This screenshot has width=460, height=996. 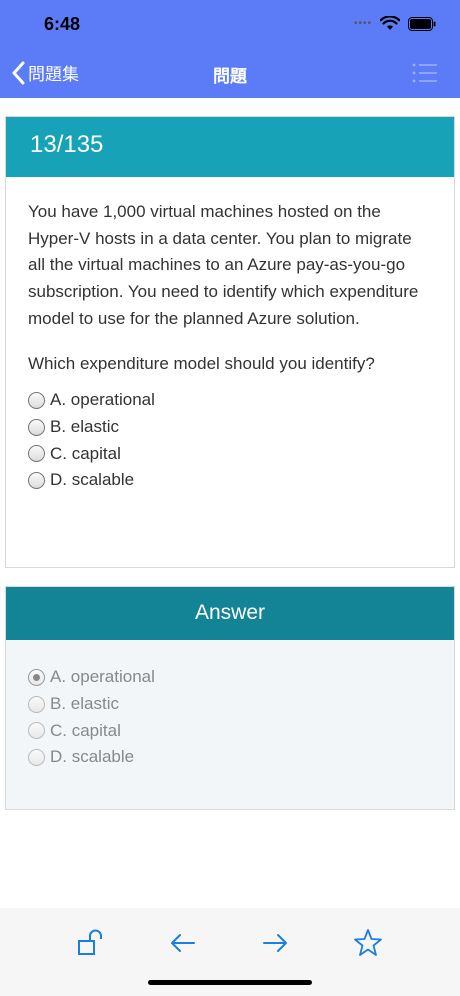 What do you see at coordinates (230, 400) in the screenshot?
I see `option-a: A. operational` at bounding box center [230, 400].